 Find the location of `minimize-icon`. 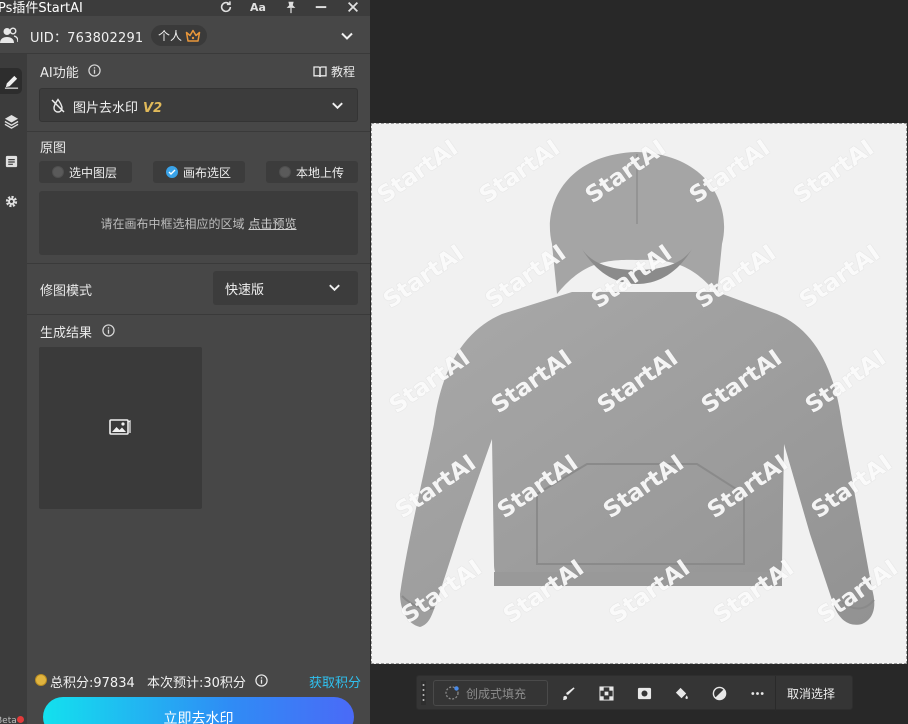

minimize-icon is located at coordinates (321, 8).